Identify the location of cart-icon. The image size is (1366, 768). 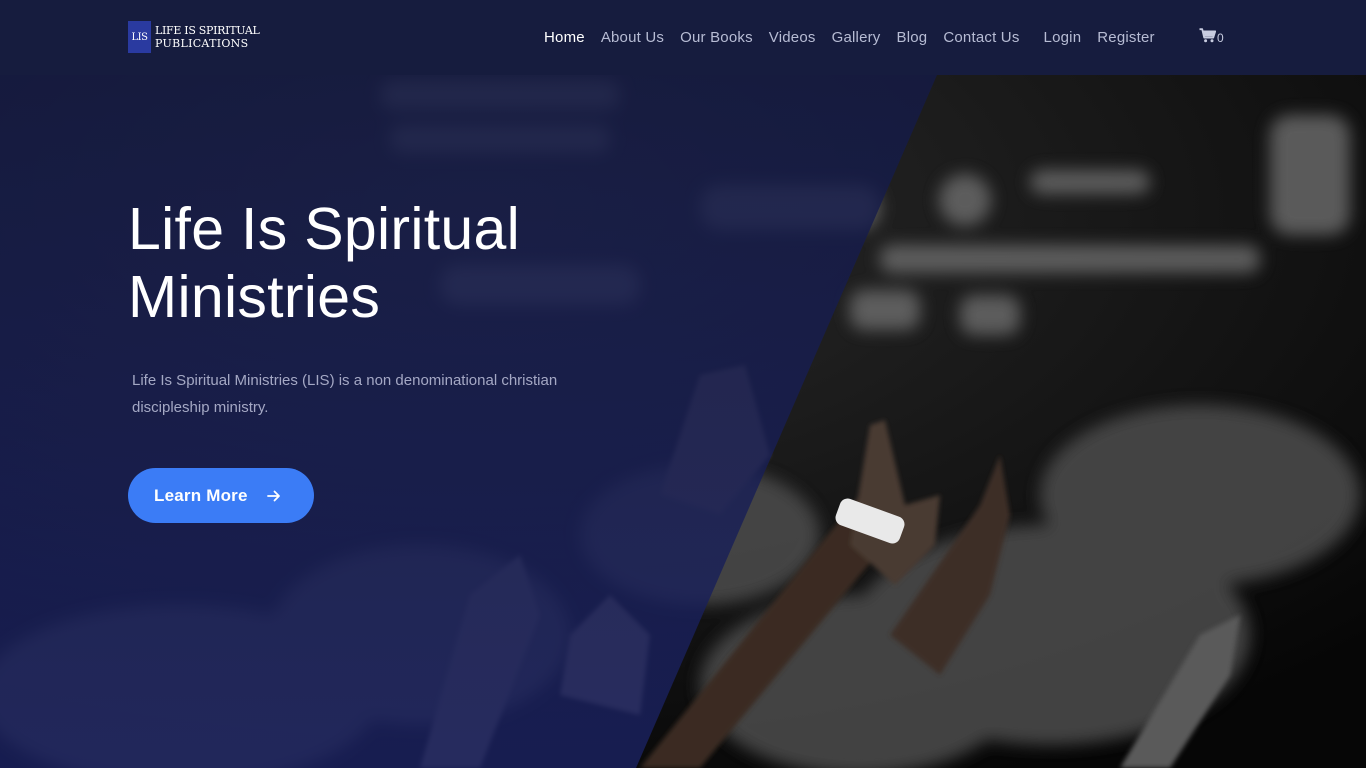
(1208, 37).